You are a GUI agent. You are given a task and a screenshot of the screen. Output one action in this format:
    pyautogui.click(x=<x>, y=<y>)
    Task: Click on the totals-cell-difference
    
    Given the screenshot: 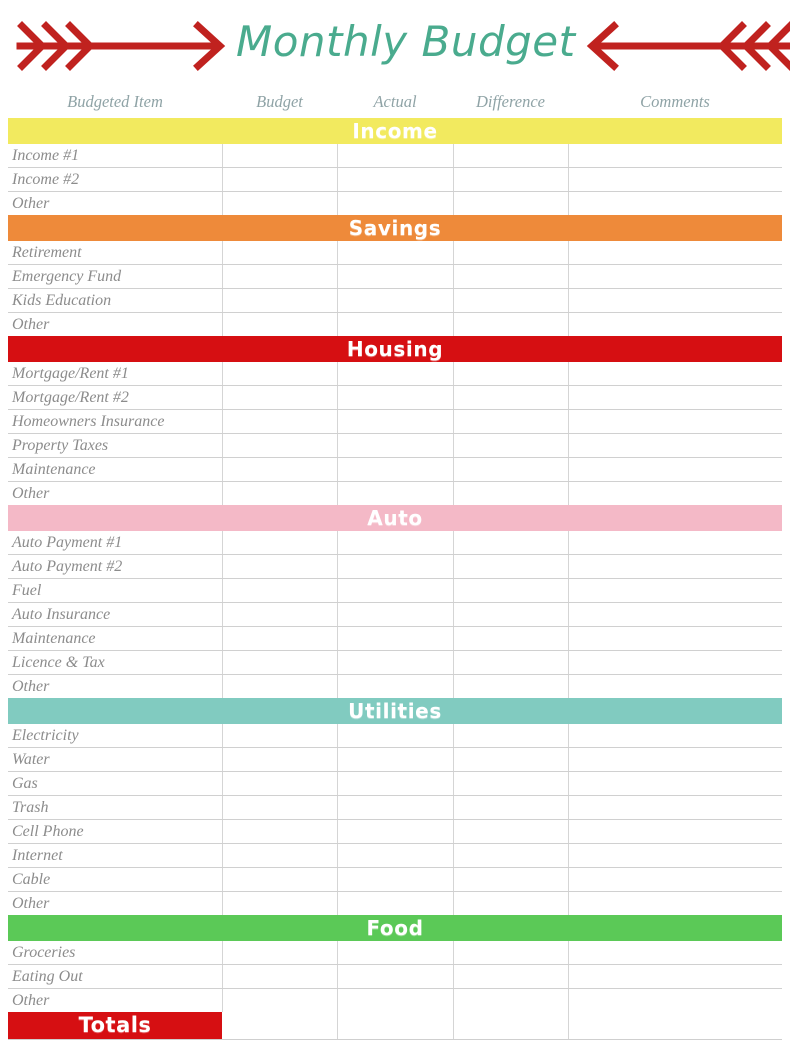 What is the action you would take?
    pyautogui.click(x=511, y=1026)
    